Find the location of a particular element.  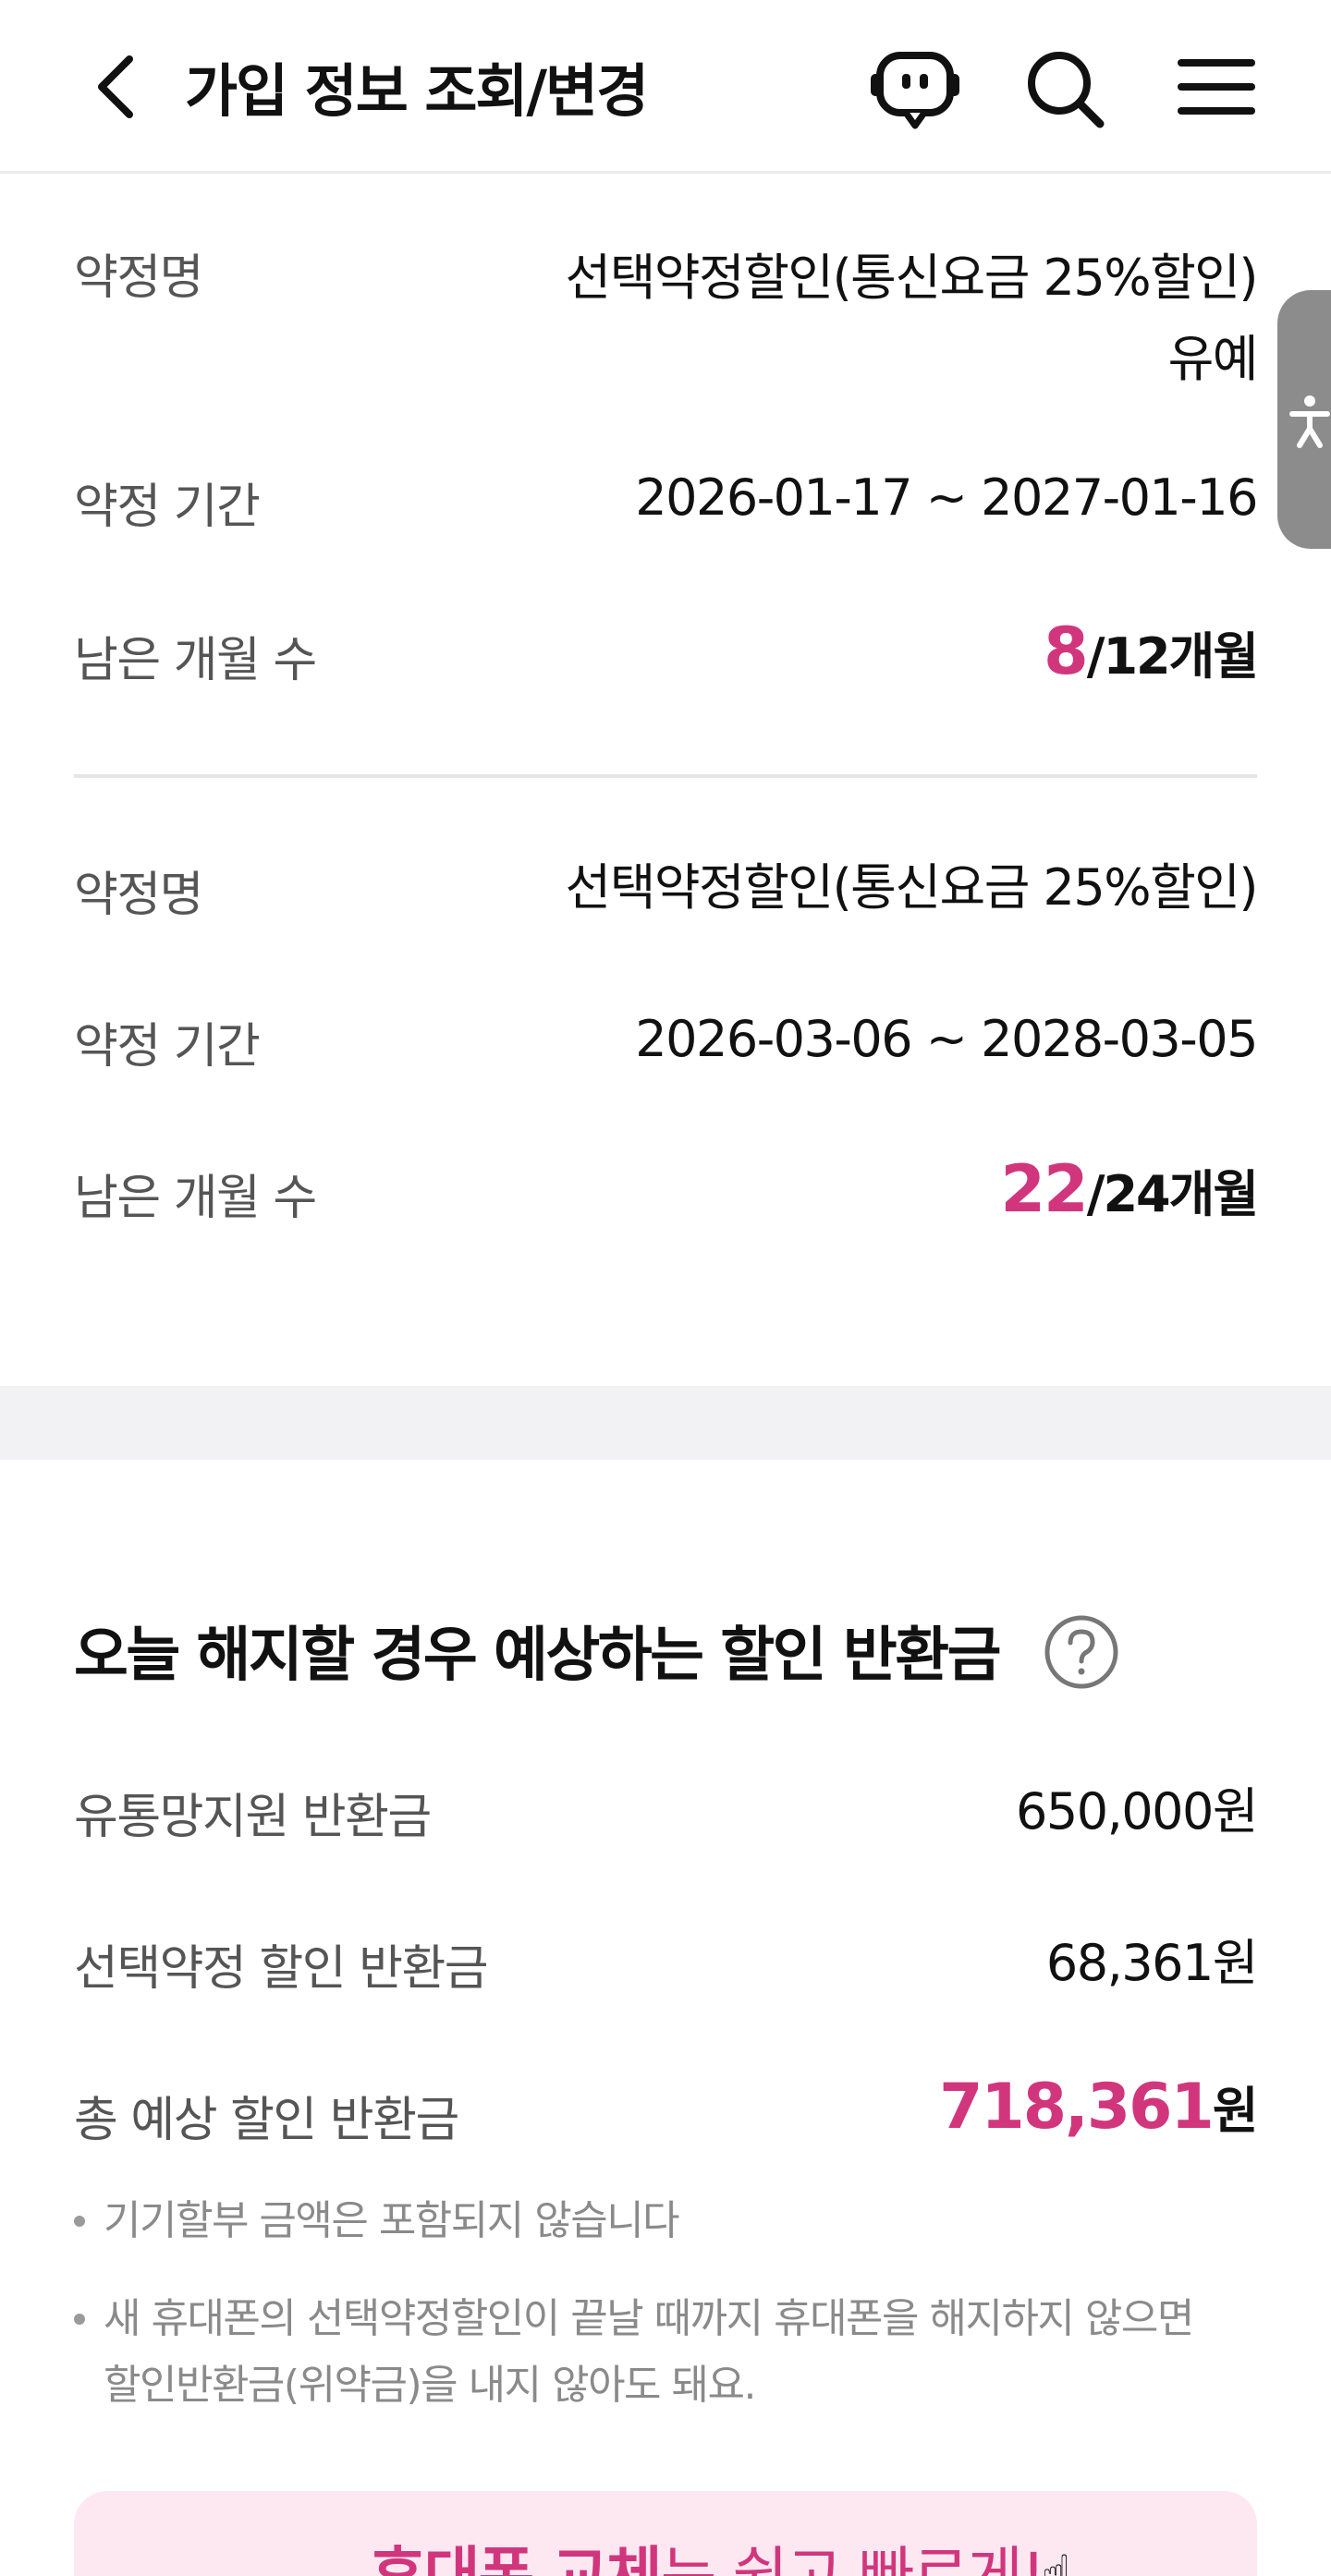

phone-upgrade-banner: 휴대폰 교체는 쉽고 빠르게! ☝ is located at coordinates (665, 2533).